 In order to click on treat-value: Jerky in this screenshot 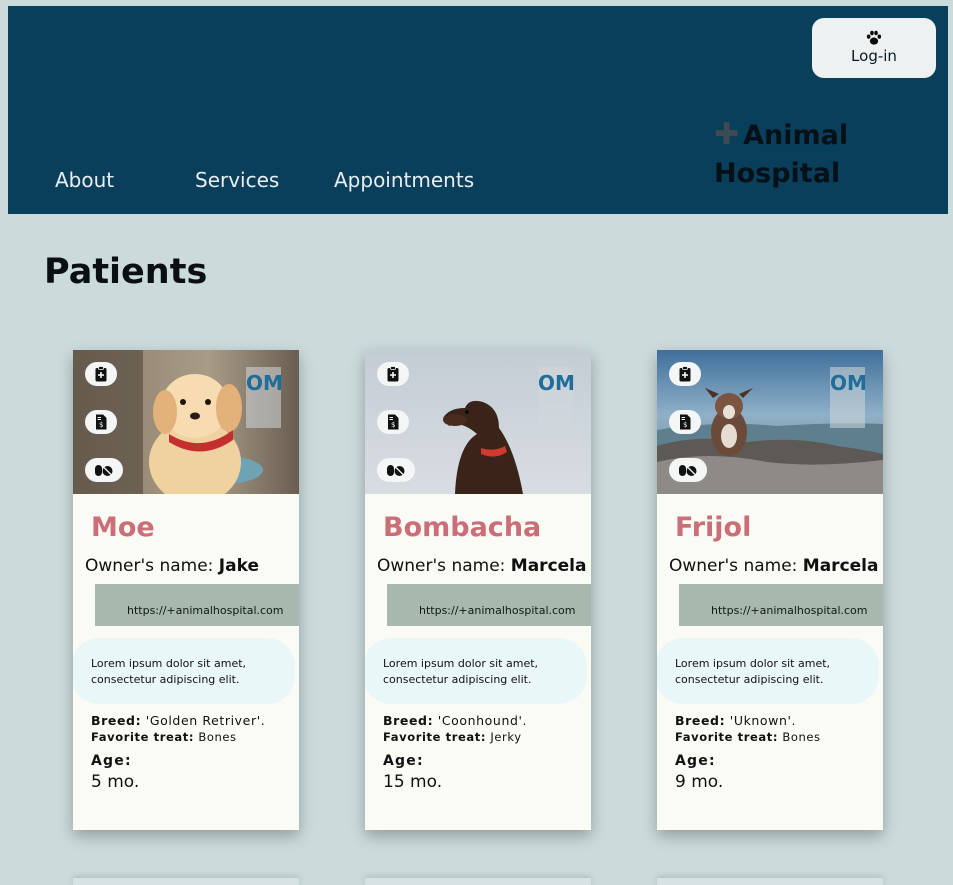, I will do `click(506, 737)`.